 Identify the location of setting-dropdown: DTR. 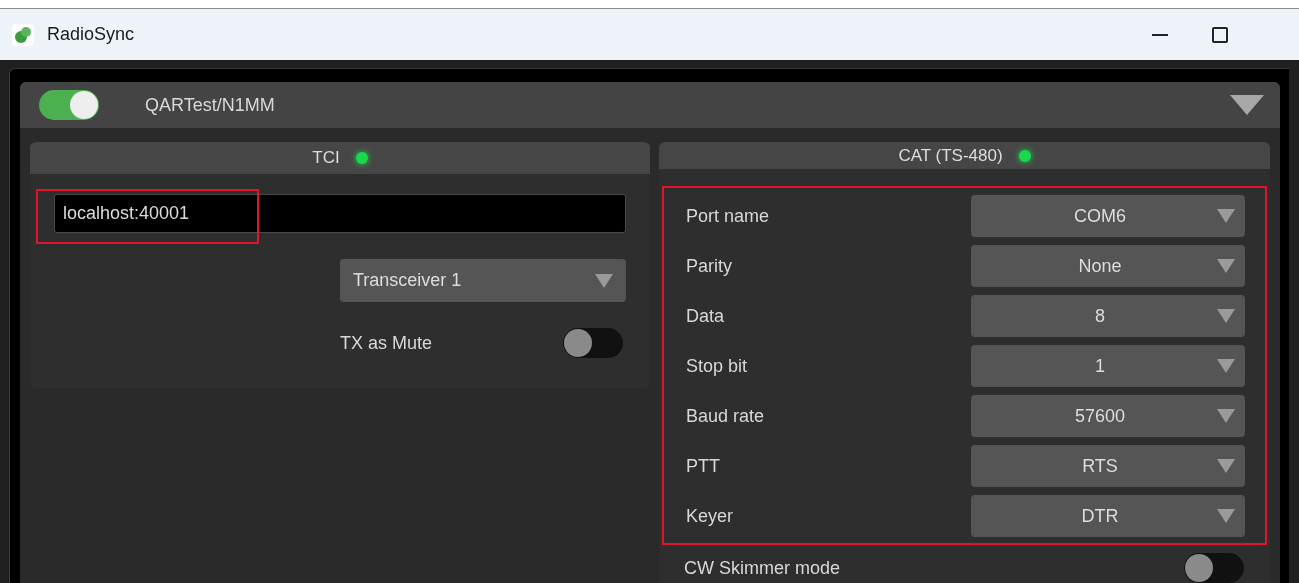
(1108, 516).